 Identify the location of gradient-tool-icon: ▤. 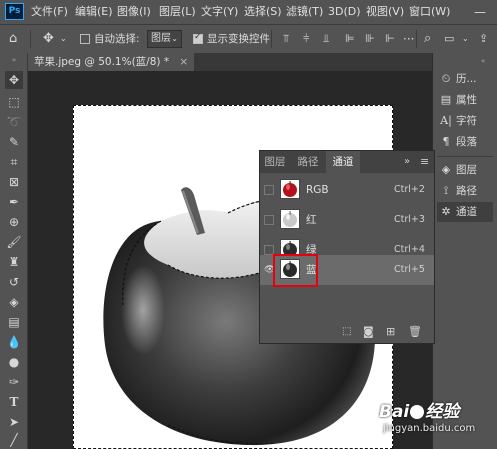
(14, 322).